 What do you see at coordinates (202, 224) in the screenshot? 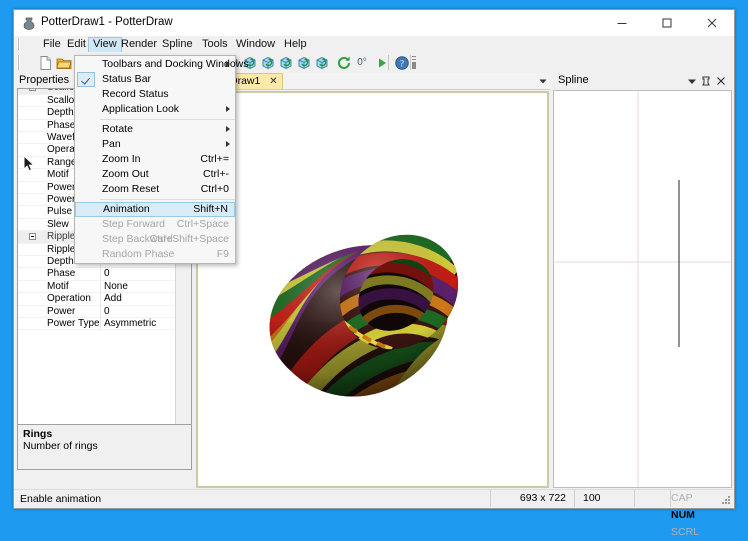
I see `menu-item-shortcut: Ctrl+Space` at bounding box center [202, 224].